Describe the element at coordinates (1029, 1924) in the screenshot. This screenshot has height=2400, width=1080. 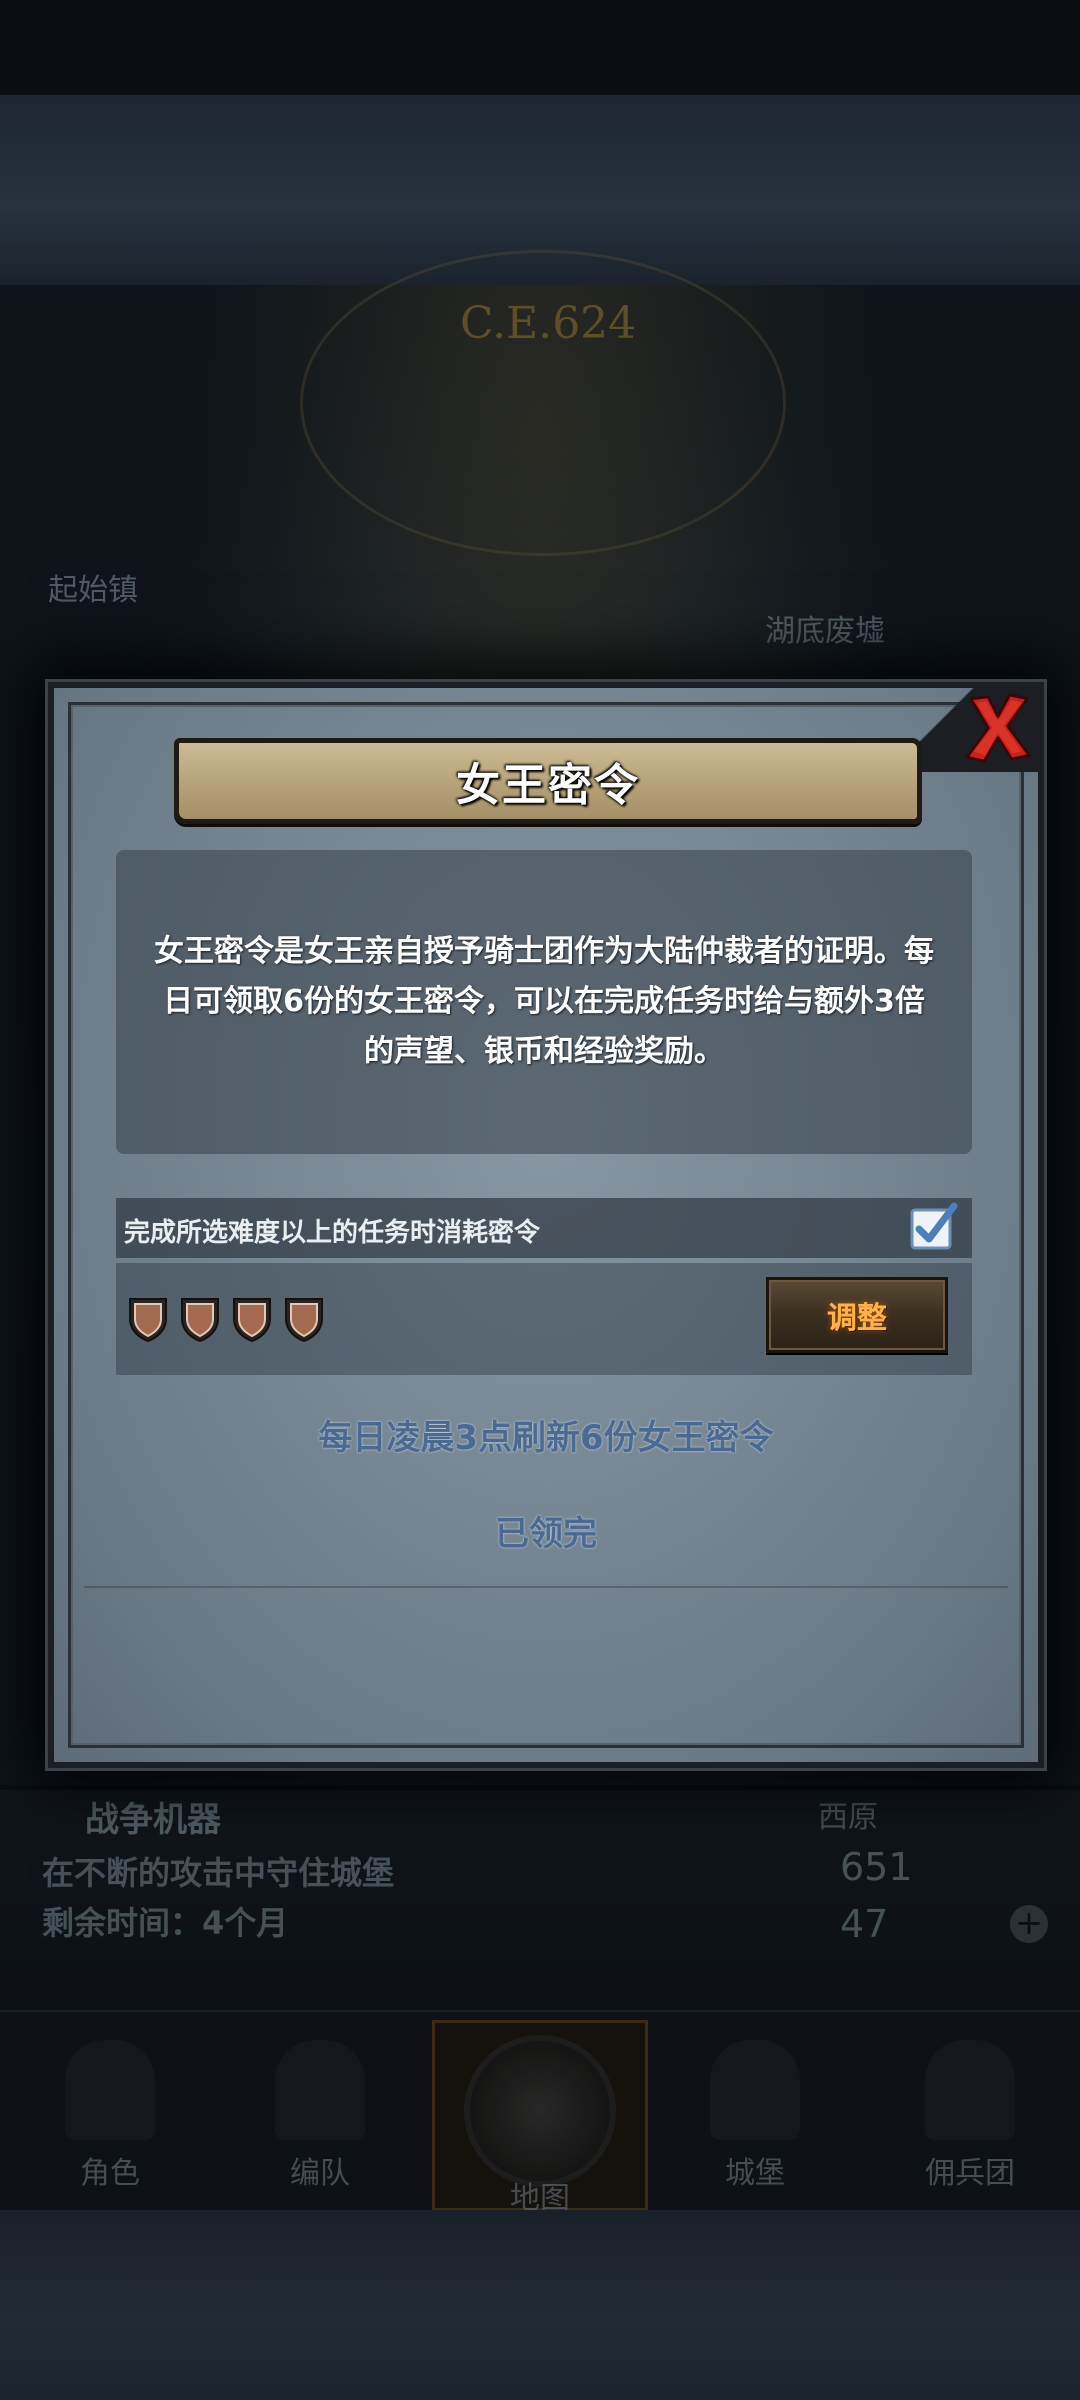
I see `add-icon: +` at that location.